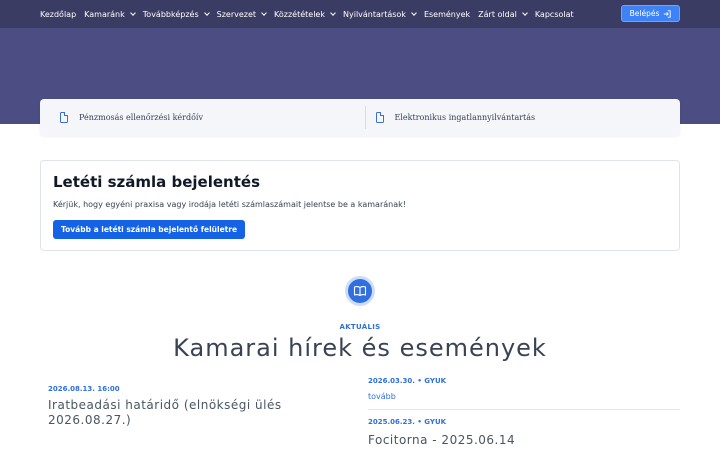 This screenshot has width=720, height=450. Describe the element at coordinates (299, 14) in the screenshot. I see `nav-item-label: Közzétételek` at that location.